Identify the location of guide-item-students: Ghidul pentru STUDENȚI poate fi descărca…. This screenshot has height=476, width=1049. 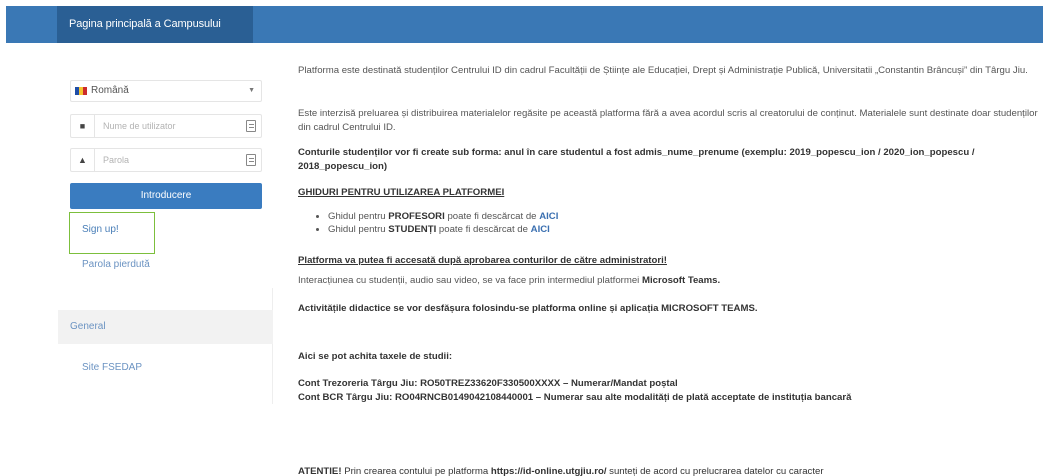
(443, 229).